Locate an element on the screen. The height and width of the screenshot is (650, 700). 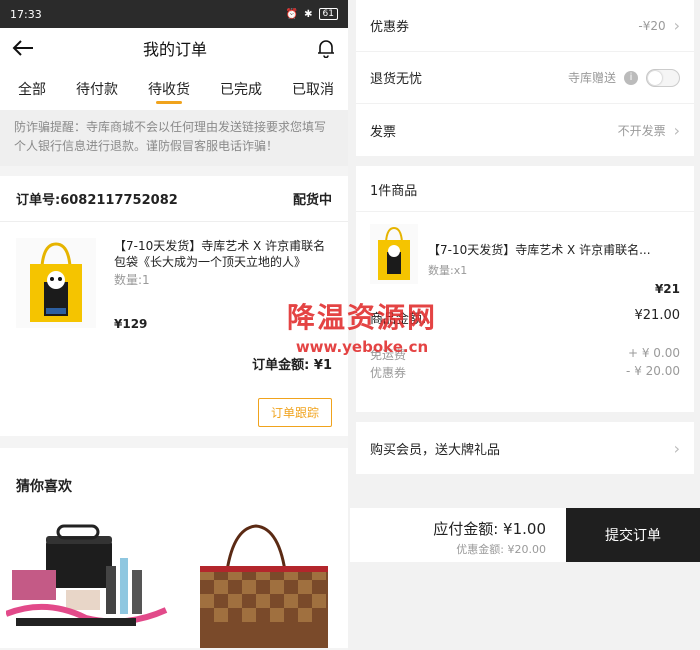
return-guarantee-label: 退货无忧 is located at coordinates (396, 79).